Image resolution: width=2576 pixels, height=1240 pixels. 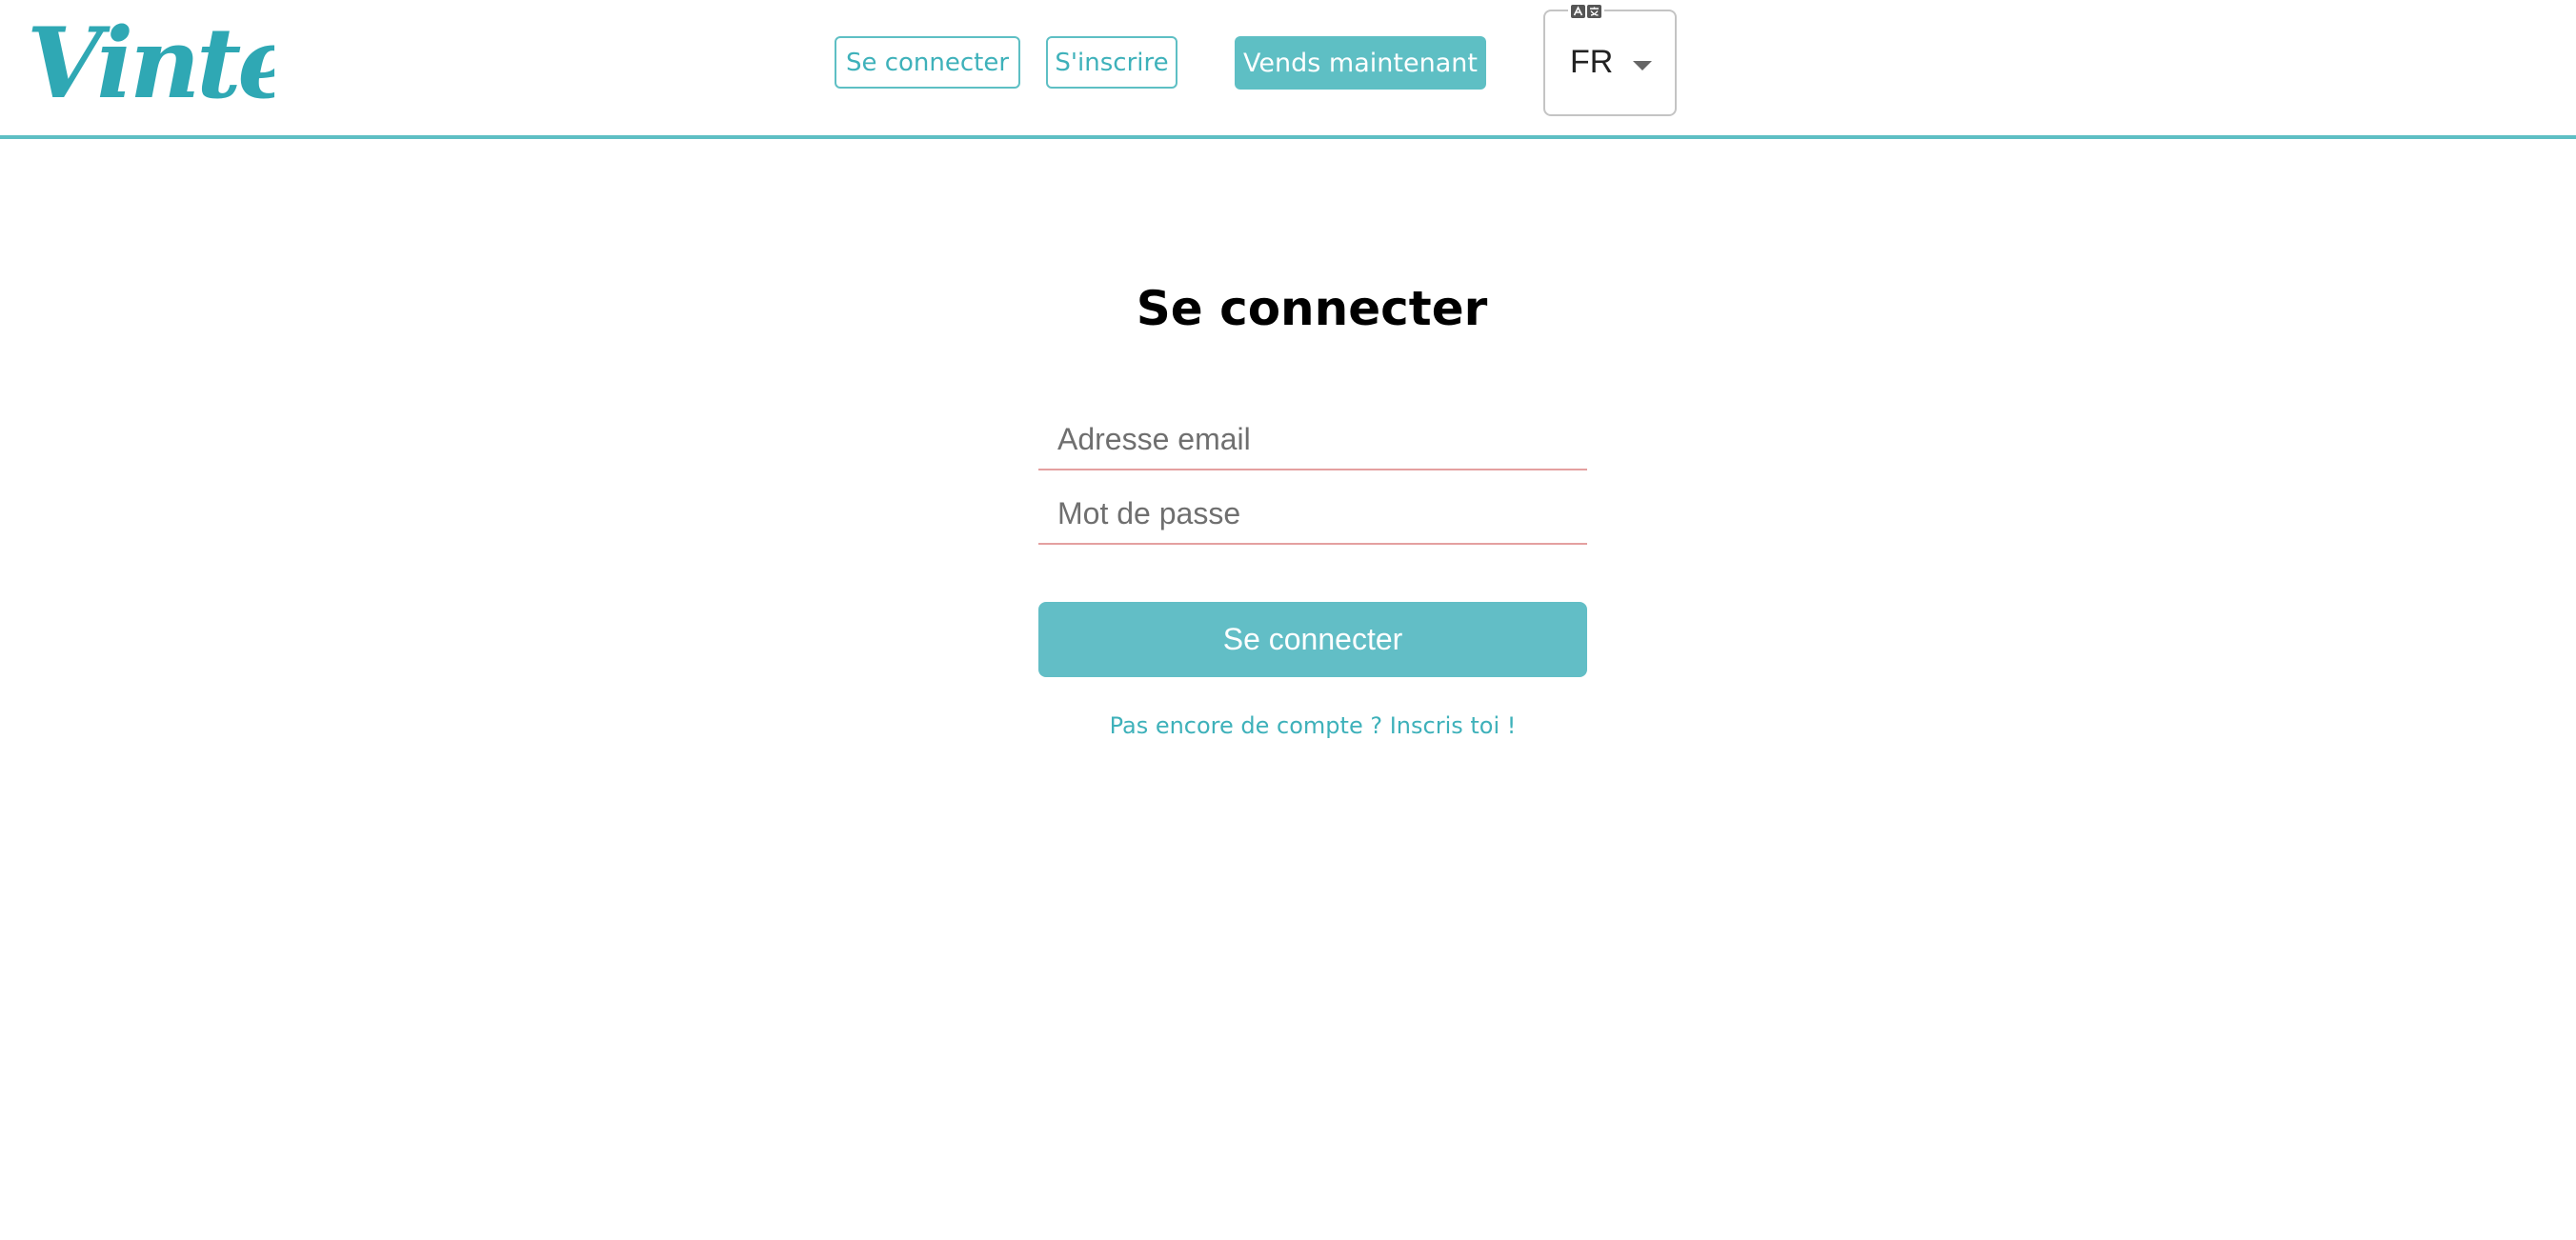 What do you see at coordinates (1111, 62) in the screenshot?
I see `header-signup-button: S'inscrire` at bounding box center [1111, 62].